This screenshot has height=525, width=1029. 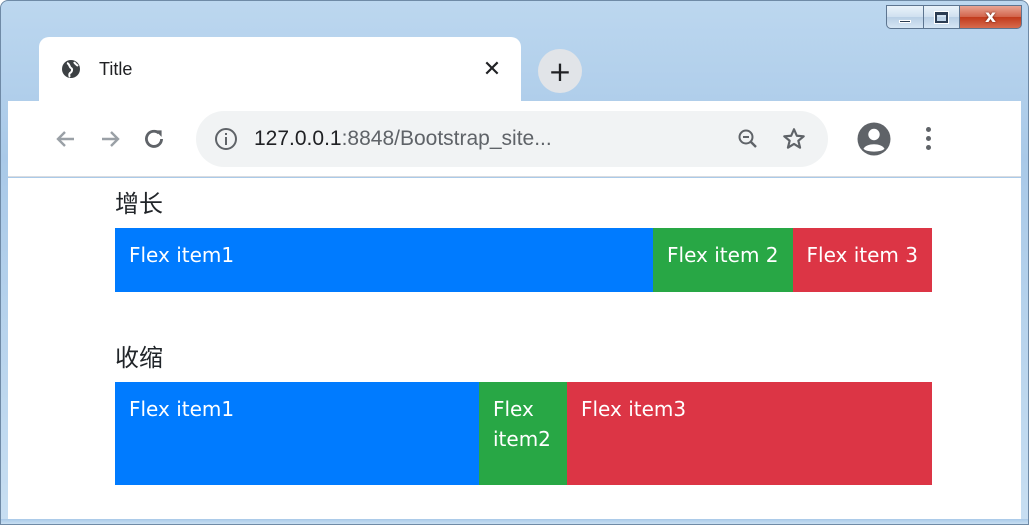 I want to click on url-host: 127.0.0.1, so click(x=298, y=138).